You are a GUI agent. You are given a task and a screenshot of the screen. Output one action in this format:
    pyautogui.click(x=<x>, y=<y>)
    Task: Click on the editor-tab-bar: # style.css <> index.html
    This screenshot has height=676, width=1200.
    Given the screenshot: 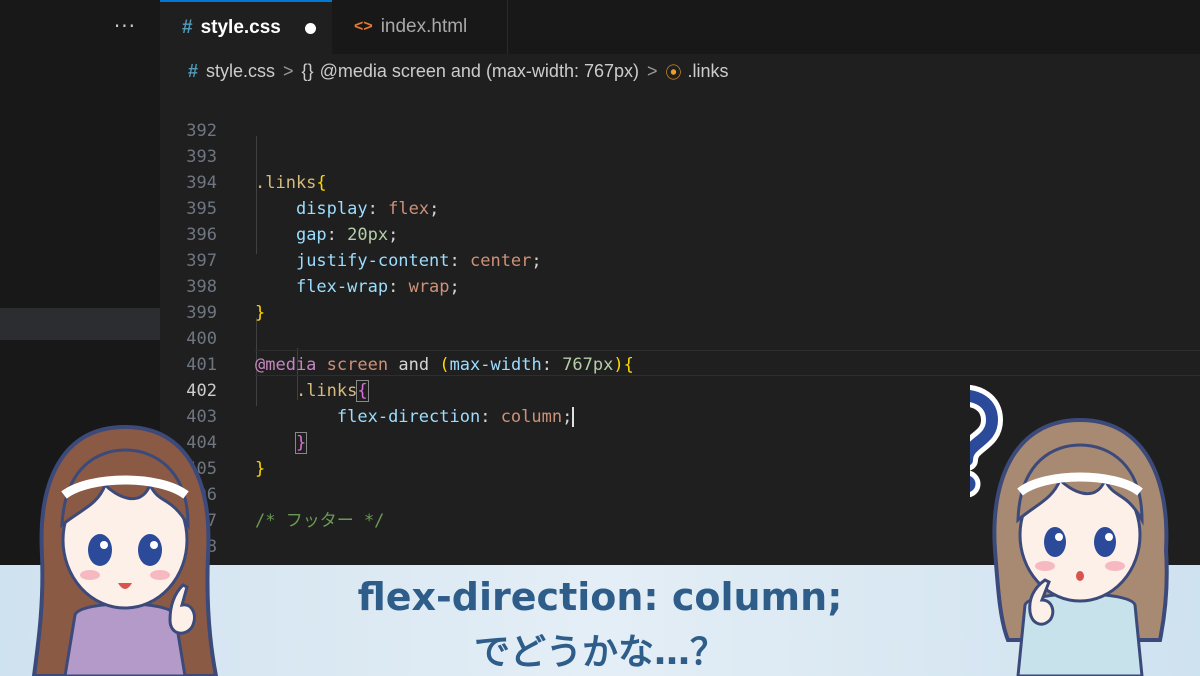 What is the action you would take?
    pyautogui.click(x=680, y=27)
    